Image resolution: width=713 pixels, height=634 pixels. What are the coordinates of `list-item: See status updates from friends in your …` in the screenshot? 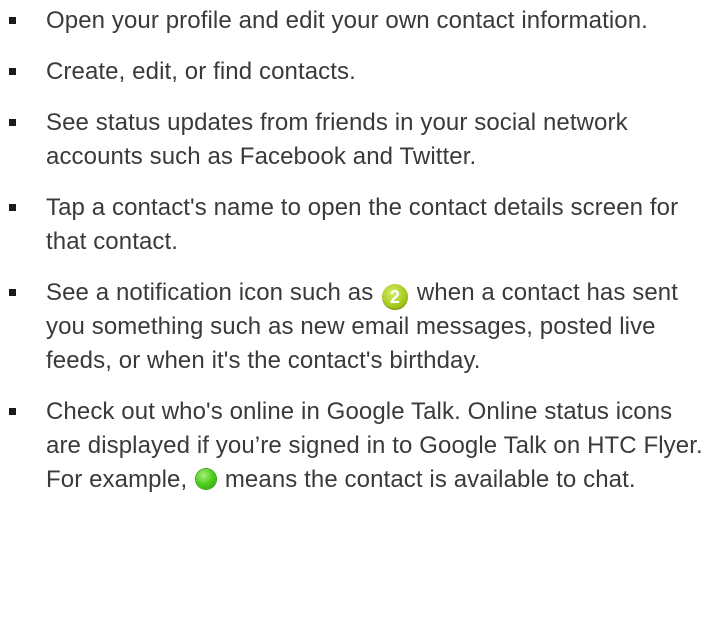 It's located at (356, 140).